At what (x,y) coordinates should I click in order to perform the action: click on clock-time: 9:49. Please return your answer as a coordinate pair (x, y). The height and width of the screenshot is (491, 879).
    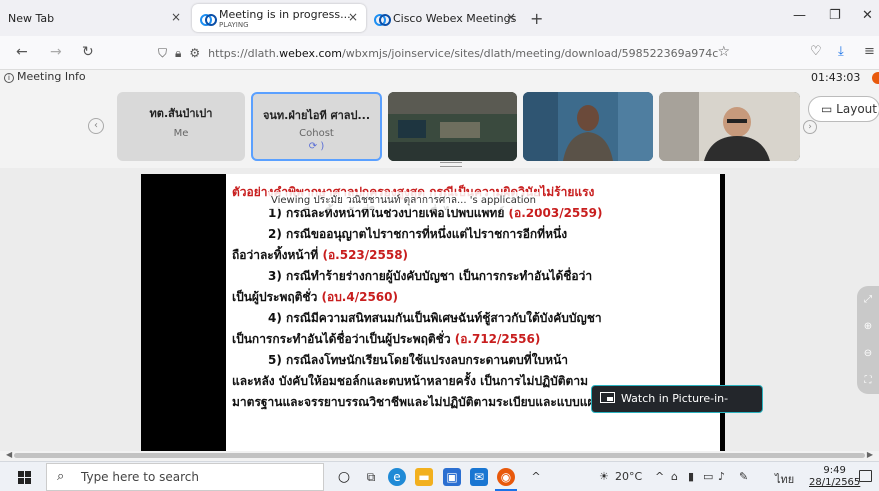
    Looking at the image, I should click on (834, 470).